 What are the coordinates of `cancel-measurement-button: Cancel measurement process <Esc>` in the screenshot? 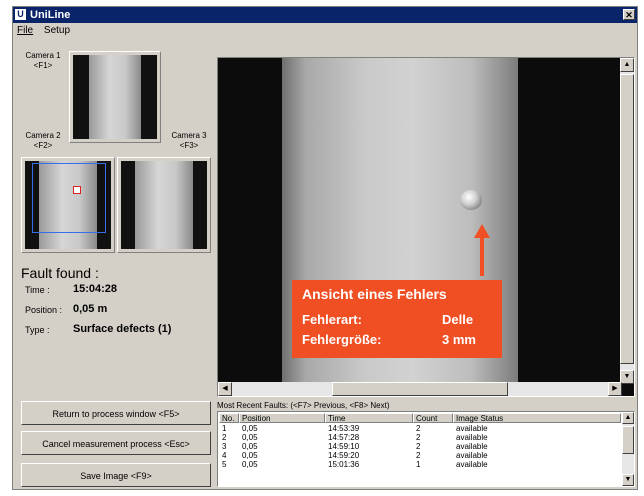 It's located at (116, 443).